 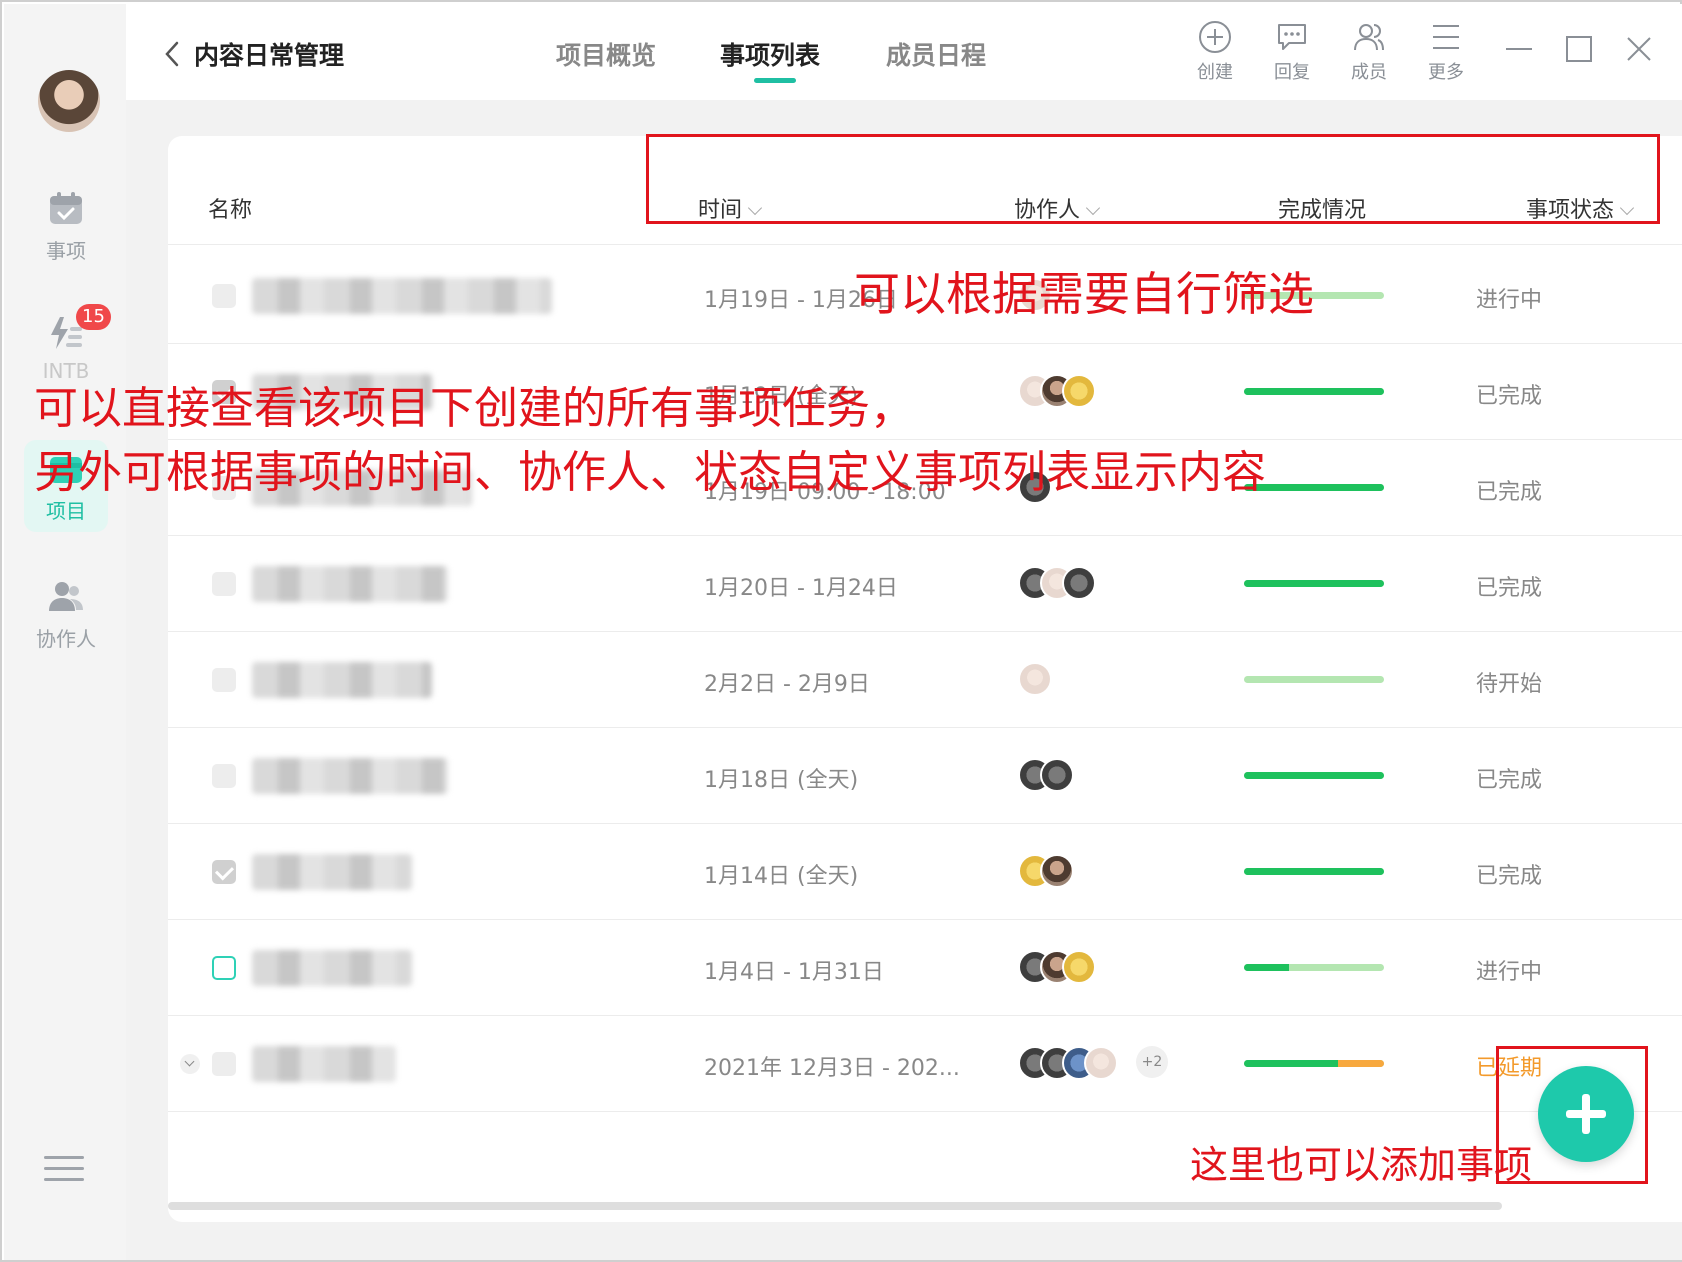 I want to click on table-row: 2月2日 - 2月9日 待开始, so click(x=925, y=680).